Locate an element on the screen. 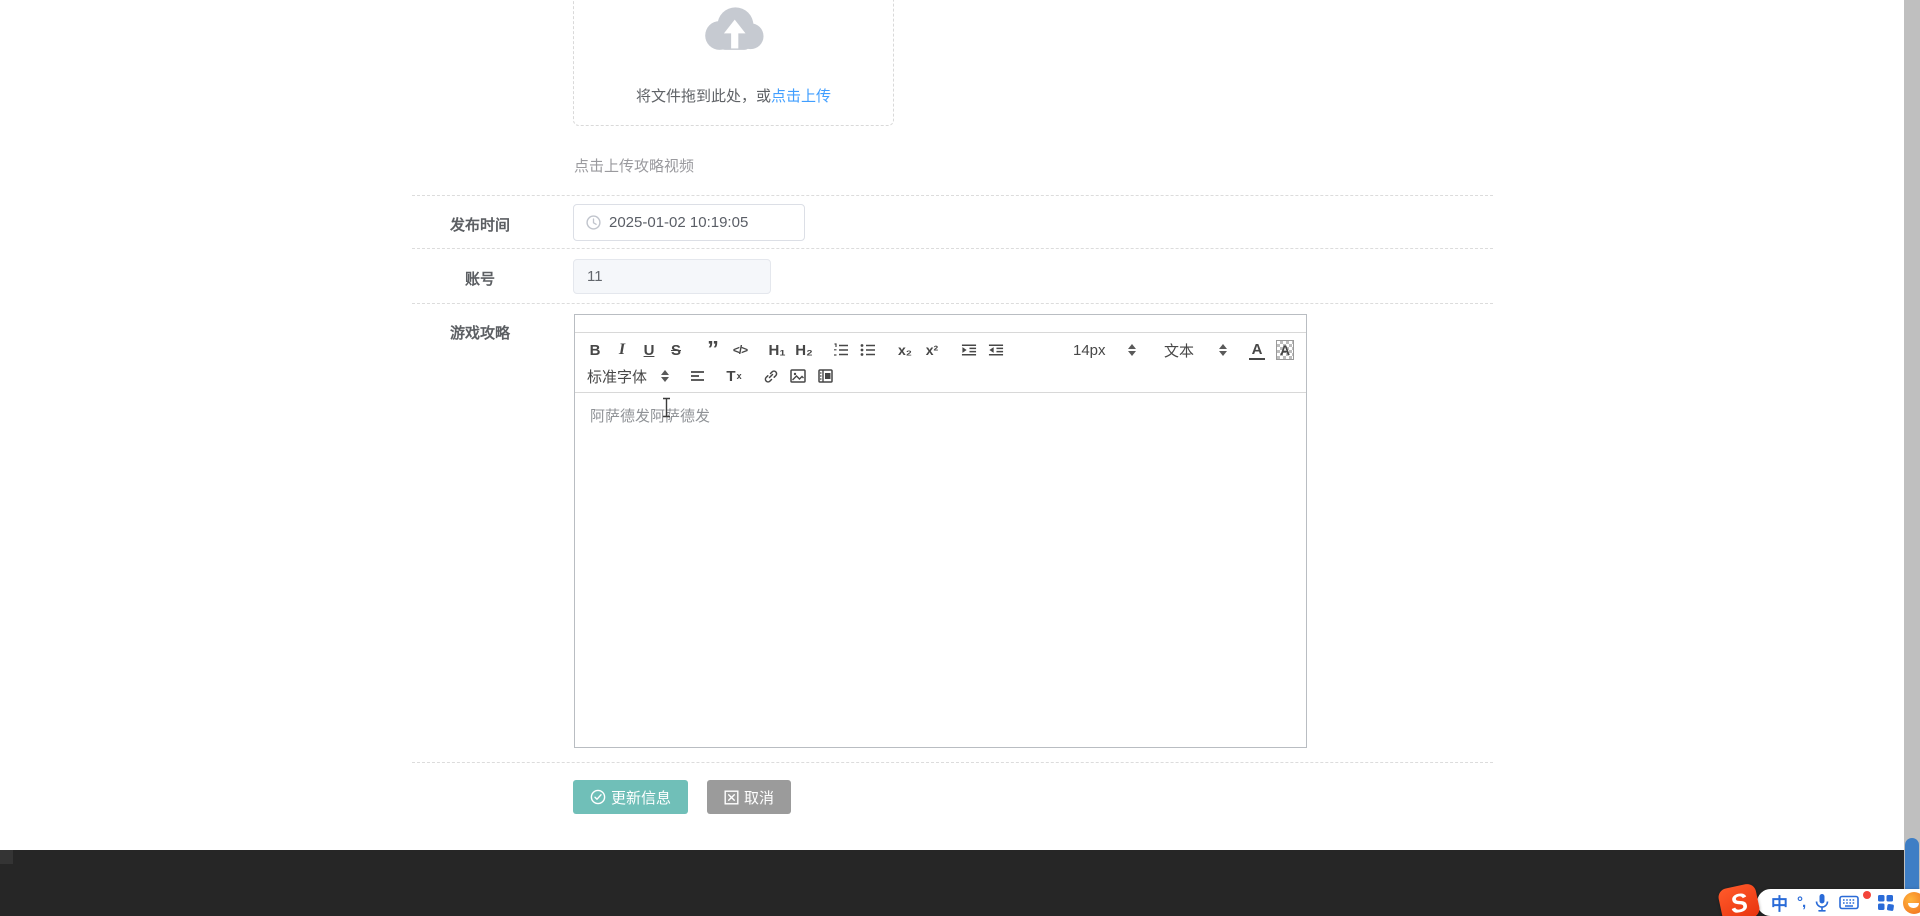  clear-format-button: Tx is located at coordinates (734, 376).